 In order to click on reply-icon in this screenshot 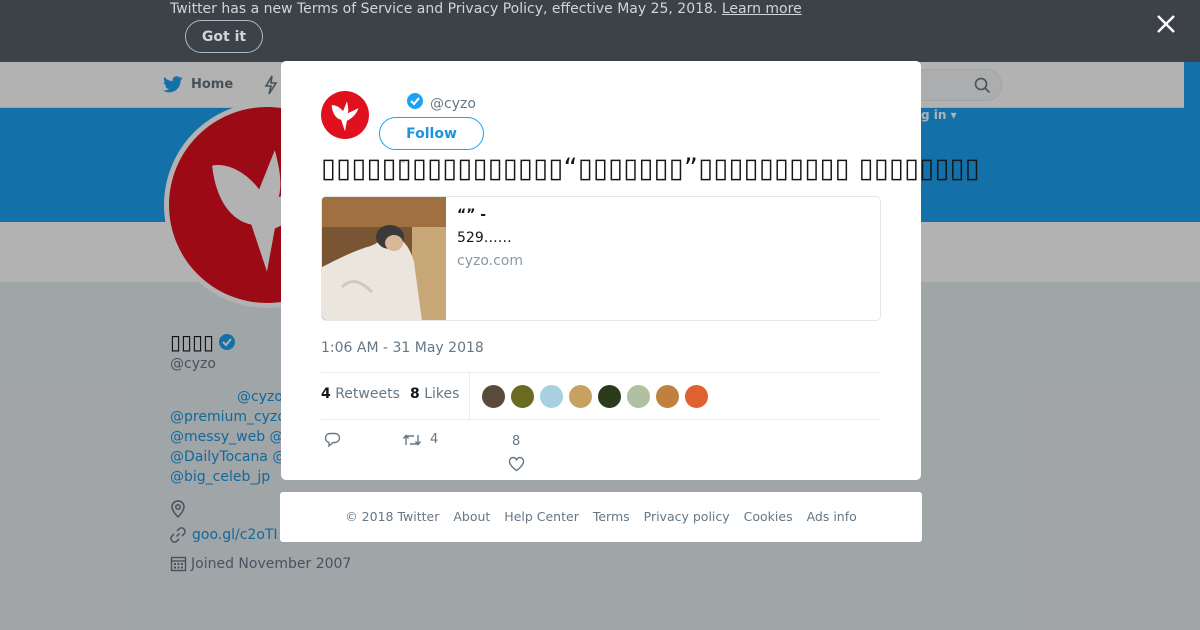, I will do `click(332, 440)`.